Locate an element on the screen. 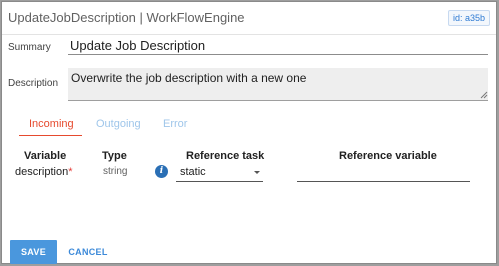 This screenshot has height=266, width=499. dialog-title: UpdateJobDescription | WorkFlowEngine is located at coordinates (126, 17).